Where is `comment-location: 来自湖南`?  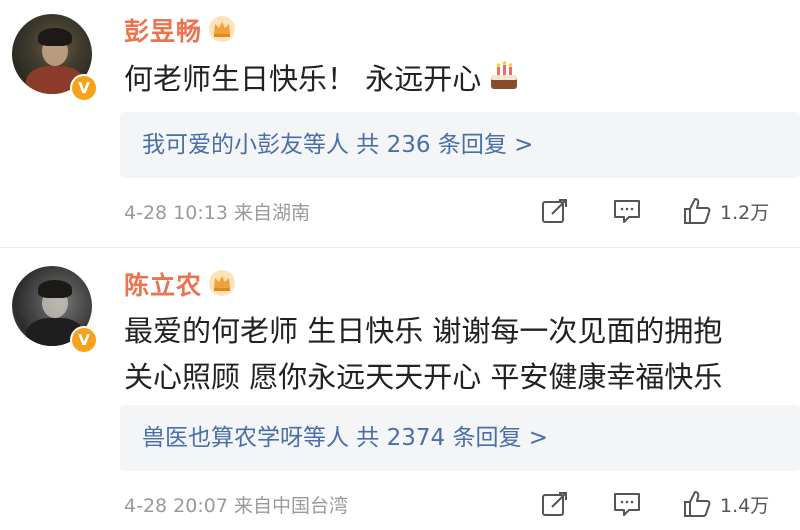
comment-location: 来自湖南 is located at coordinates (271, 213).